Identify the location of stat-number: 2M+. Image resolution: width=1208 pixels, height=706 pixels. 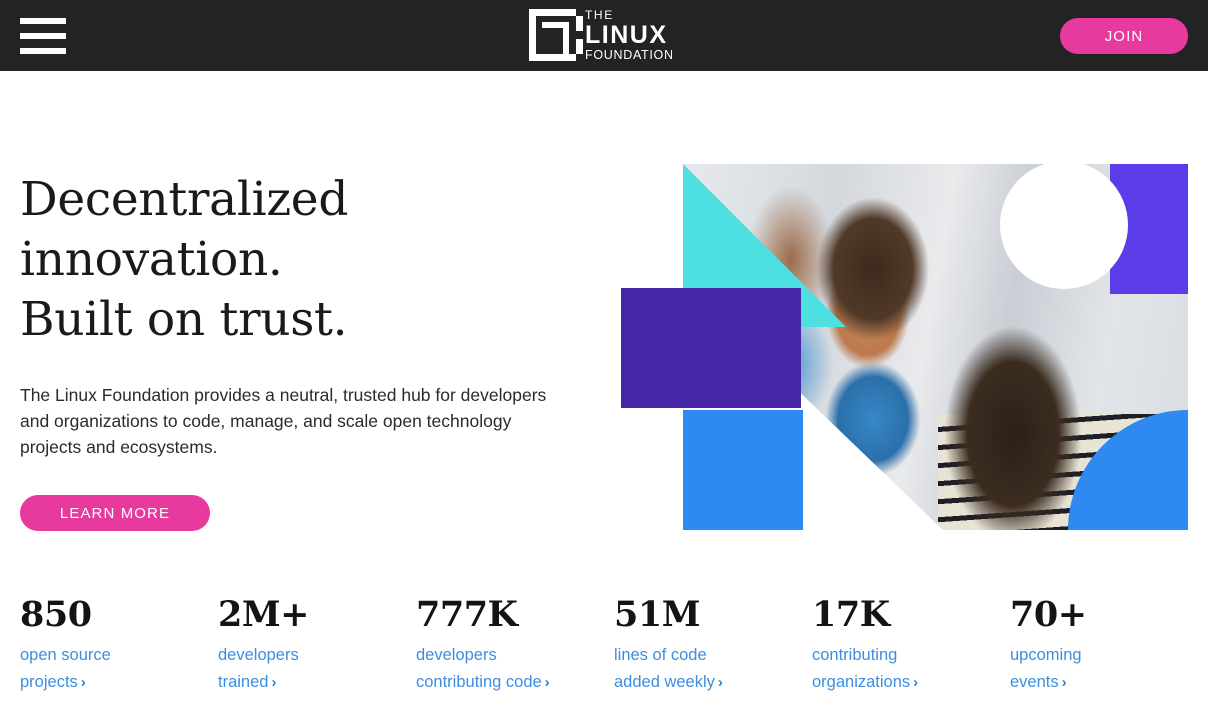
(263, 614).